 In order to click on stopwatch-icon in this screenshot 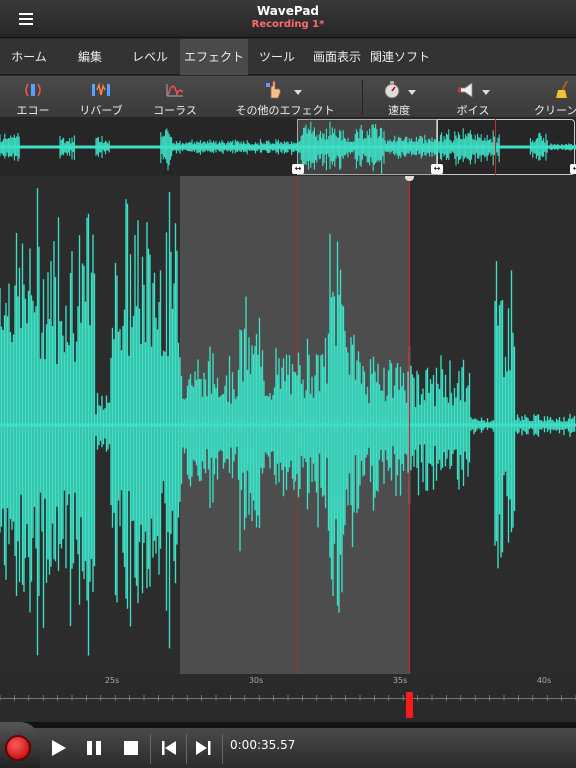, I will do `click(392, 90)`.